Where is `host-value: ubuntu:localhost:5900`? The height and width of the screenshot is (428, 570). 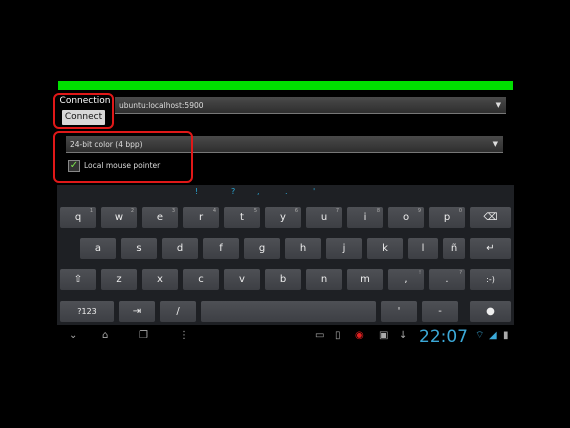
host-value: ubuntu:localhost:5900 is located at coordinates (161, 105).